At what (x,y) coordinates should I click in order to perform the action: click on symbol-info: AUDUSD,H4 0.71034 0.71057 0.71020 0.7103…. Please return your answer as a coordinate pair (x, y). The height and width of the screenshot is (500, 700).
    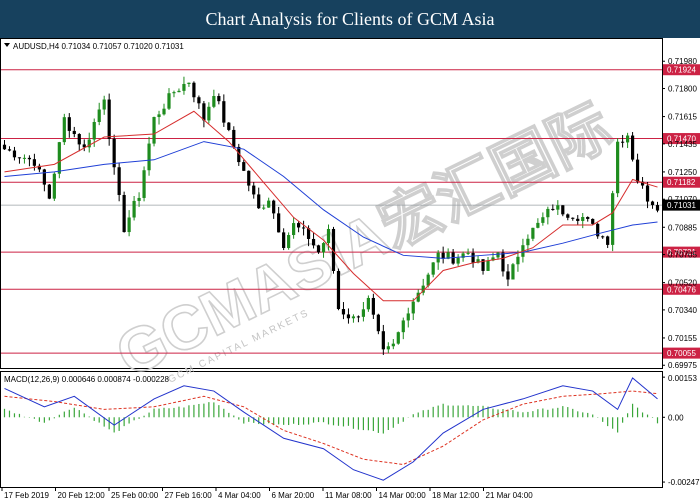
    Looking at the image, I should click on (98, 46).